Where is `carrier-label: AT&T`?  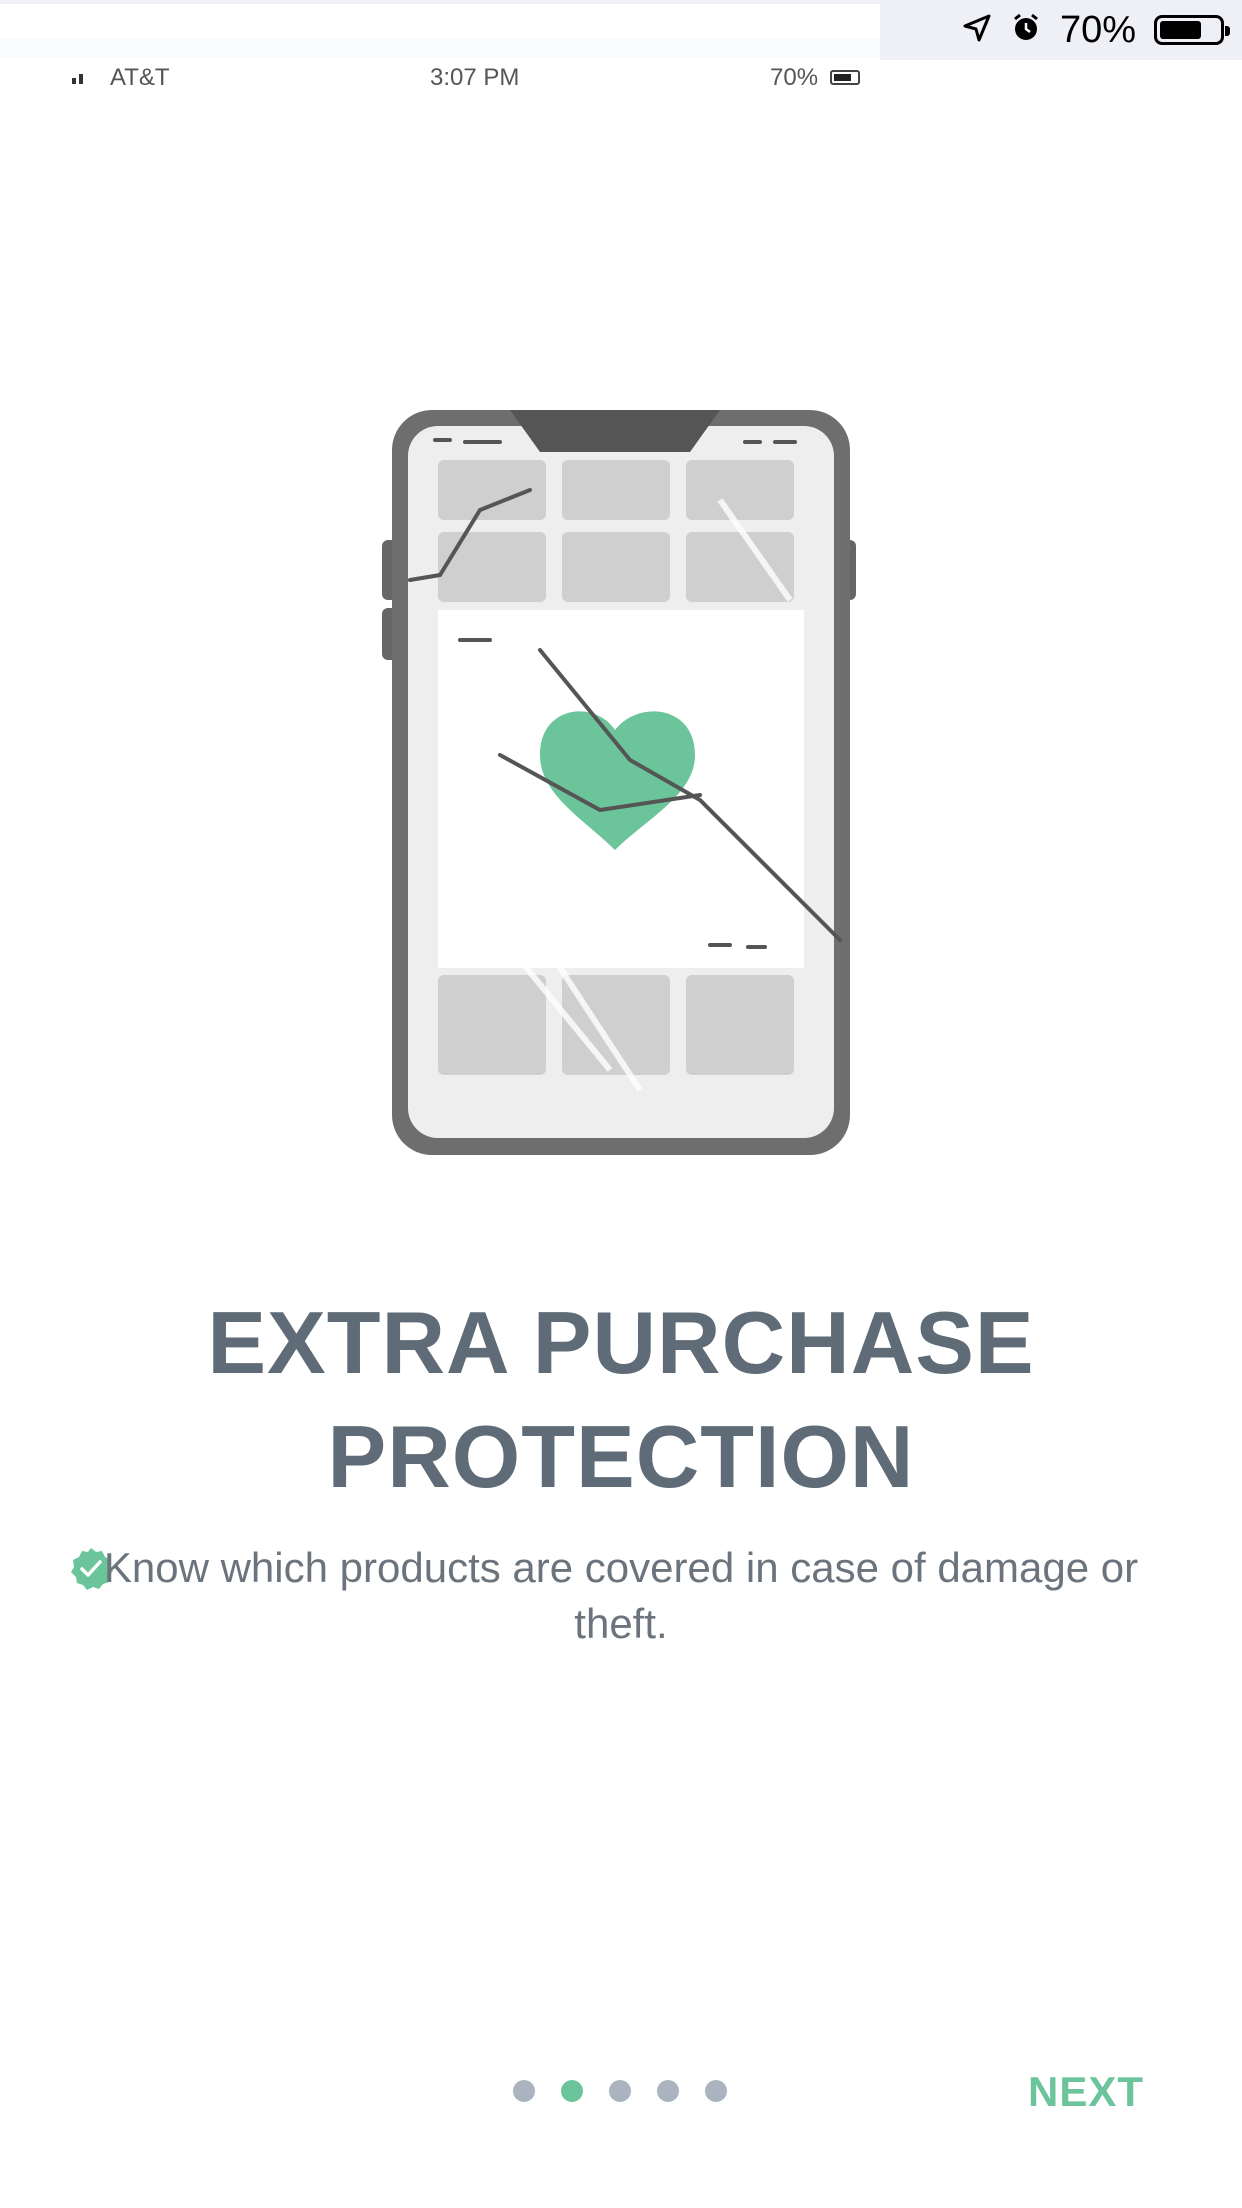 carrier-label: AT&T is located at coordinates (140, 77).